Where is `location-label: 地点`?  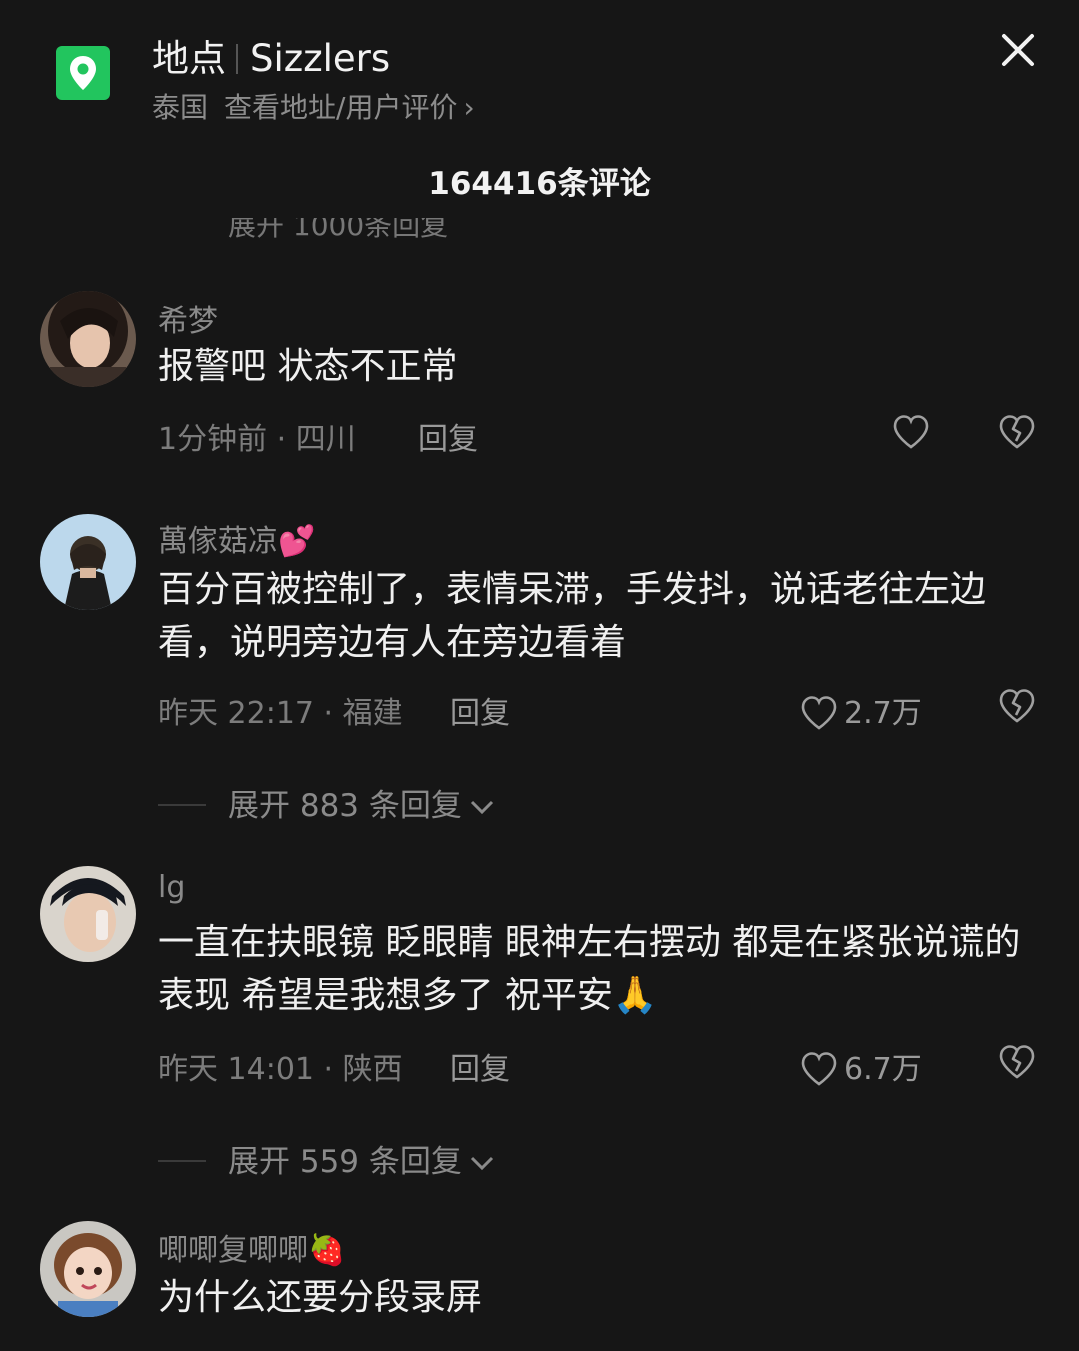 location-label: 地点 is located at coordinates (189, 58).